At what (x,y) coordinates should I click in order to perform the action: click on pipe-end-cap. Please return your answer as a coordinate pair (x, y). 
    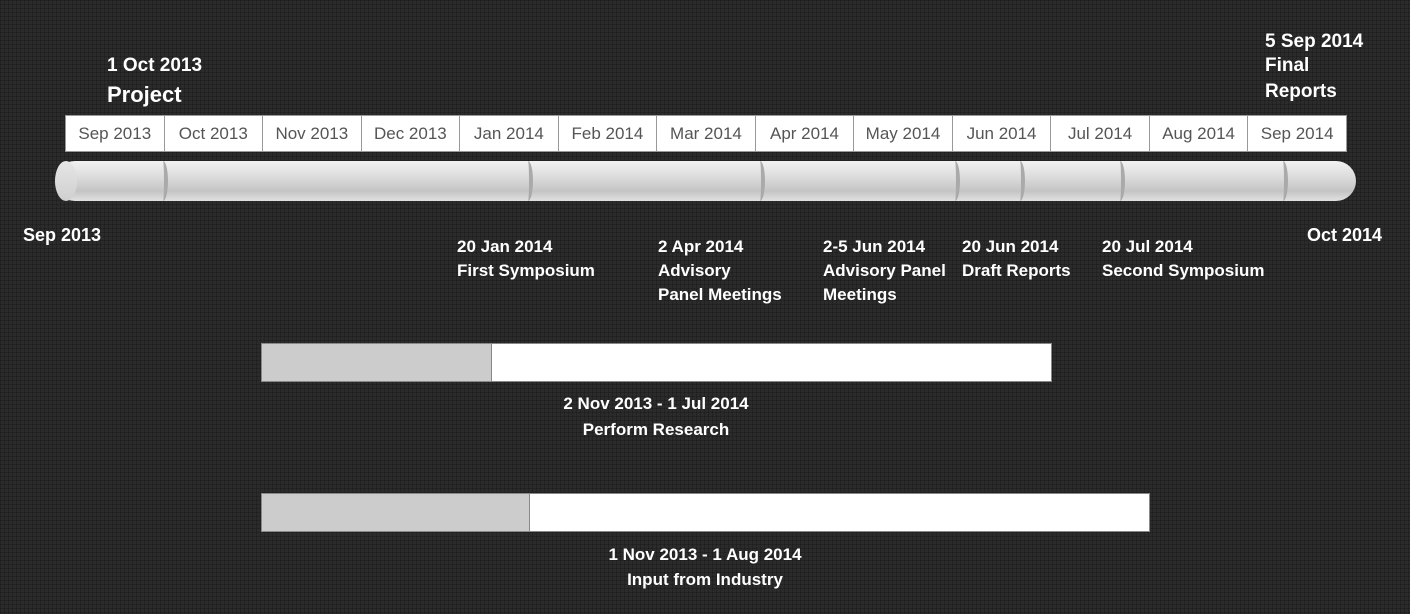
    Looking at the image, I should click on (66, 181).